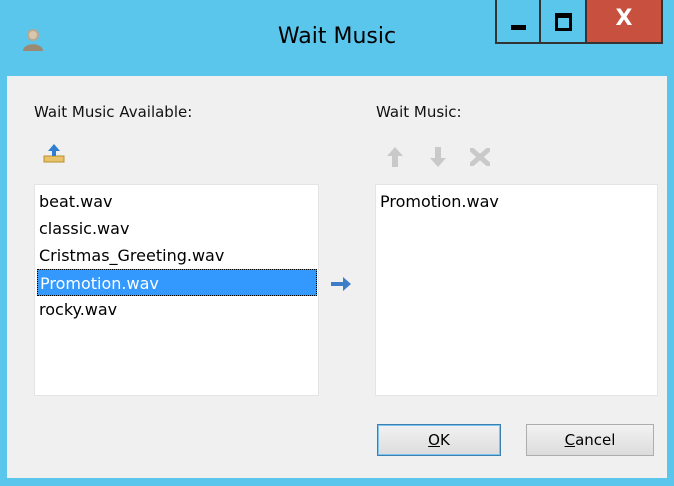  Describe the element at coordinates (341, 284) in the screenshot. I see `add-arrow-icon` at that location.